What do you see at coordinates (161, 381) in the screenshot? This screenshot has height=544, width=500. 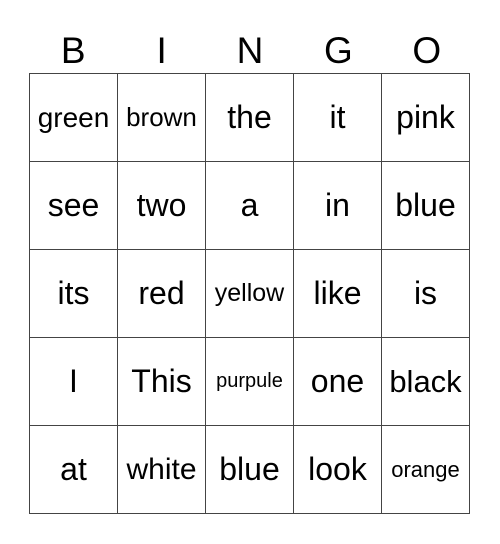 I see `bingo-cell: This` at bounding box center [161, 381].